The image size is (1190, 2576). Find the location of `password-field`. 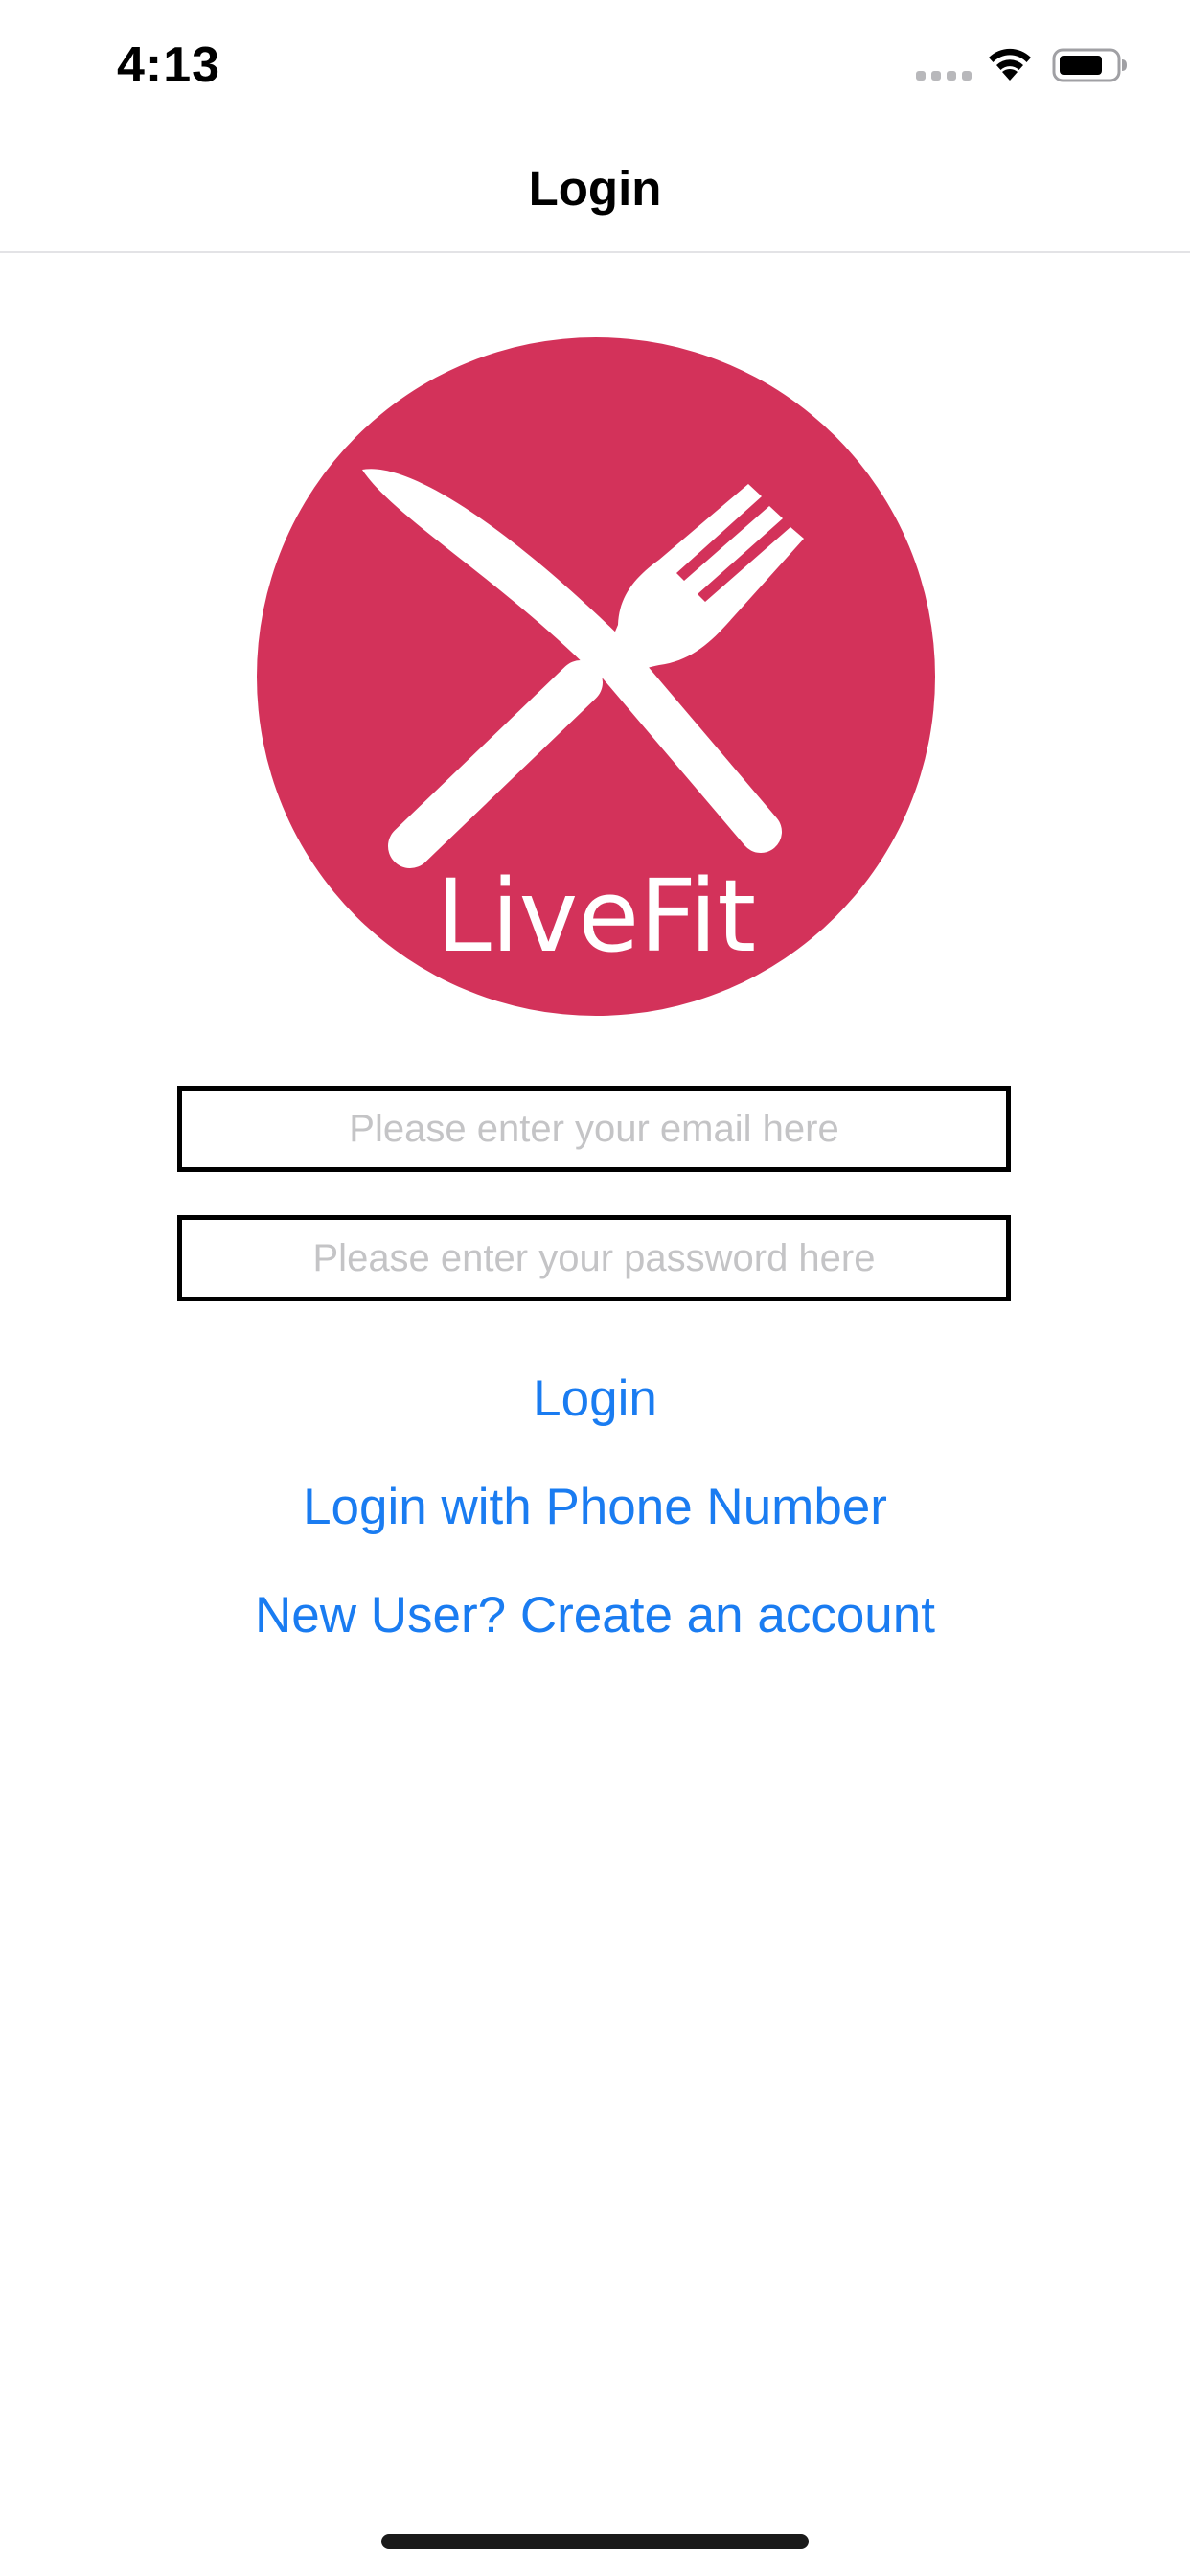

password-field is located at coordinates (594, 1258).